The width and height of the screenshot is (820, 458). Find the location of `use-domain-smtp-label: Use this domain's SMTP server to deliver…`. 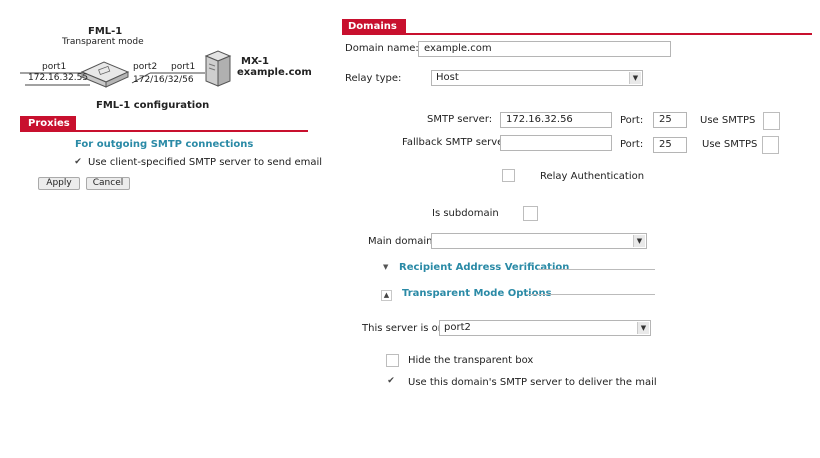

use-domain-smtp-label: Use this domain's SMTP server to deliver… is located at coordinates (532, 382).